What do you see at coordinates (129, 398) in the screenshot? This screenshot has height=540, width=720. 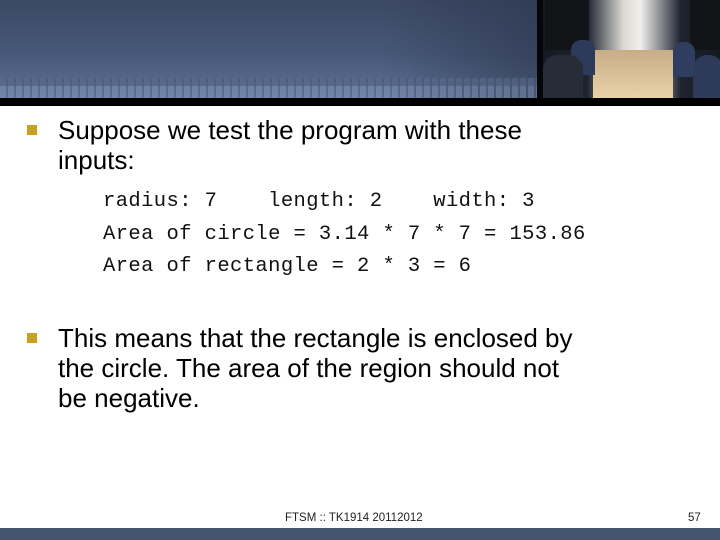 I see `bullet-text-line: be negative.` at bounding box center [129, 398].